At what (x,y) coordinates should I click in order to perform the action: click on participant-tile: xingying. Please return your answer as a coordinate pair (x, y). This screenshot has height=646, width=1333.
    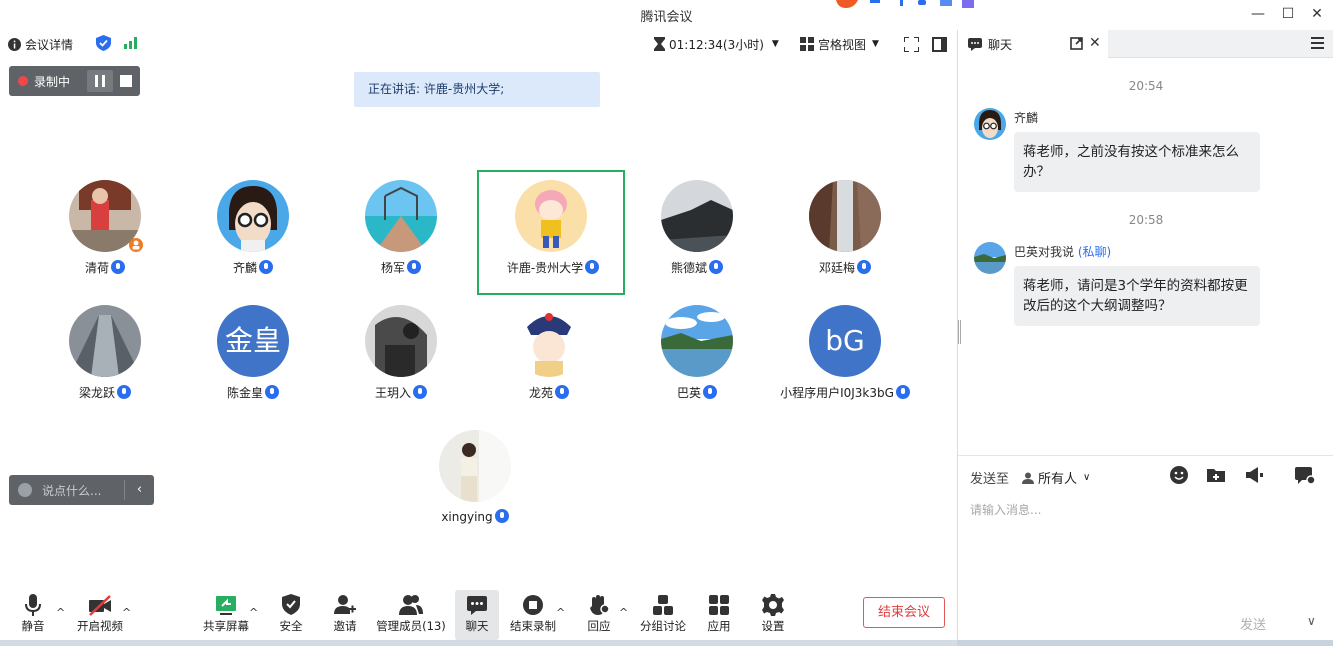
    Looking at the image, I should click on (475, 482).